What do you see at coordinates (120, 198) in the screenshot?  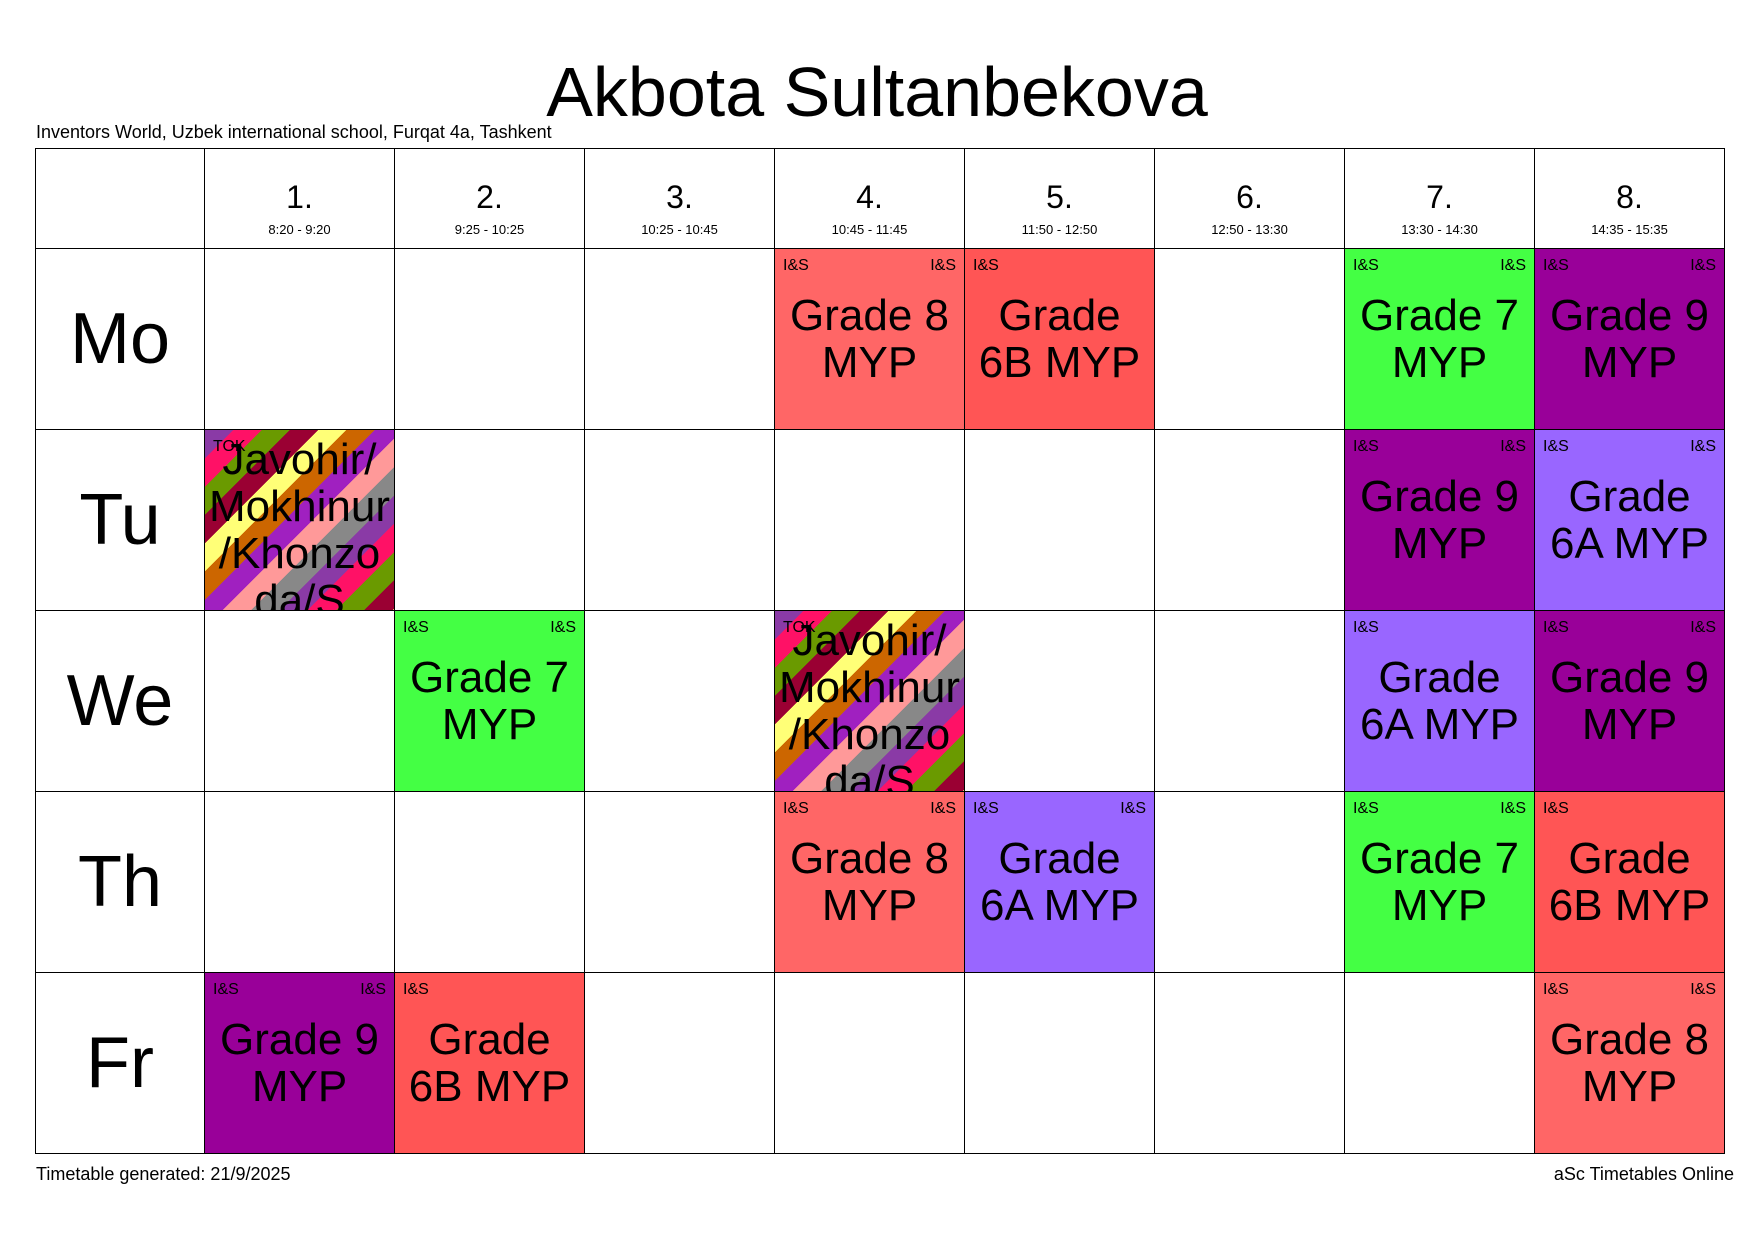 I see `corner-cell` at bounding box center [120, 198].